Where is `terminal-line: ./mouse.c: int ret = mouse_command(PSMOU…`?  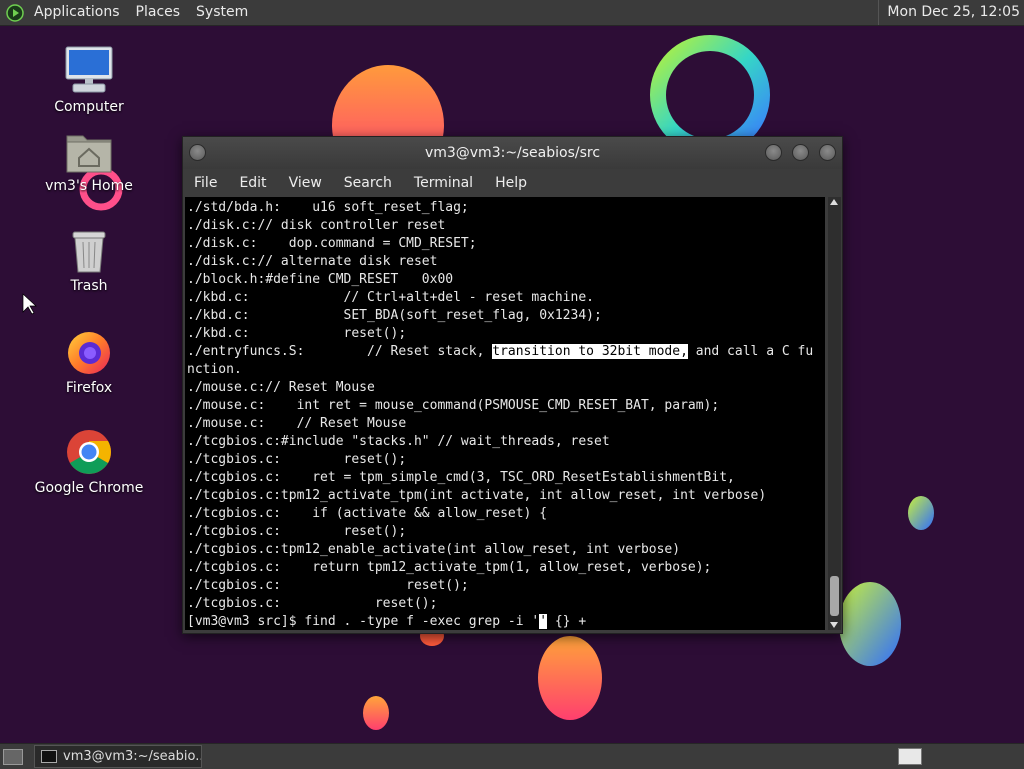 terminal-line: ./mouse.c: int ret = mouse_command(PSMOU… is located at coordinates (453, 405).